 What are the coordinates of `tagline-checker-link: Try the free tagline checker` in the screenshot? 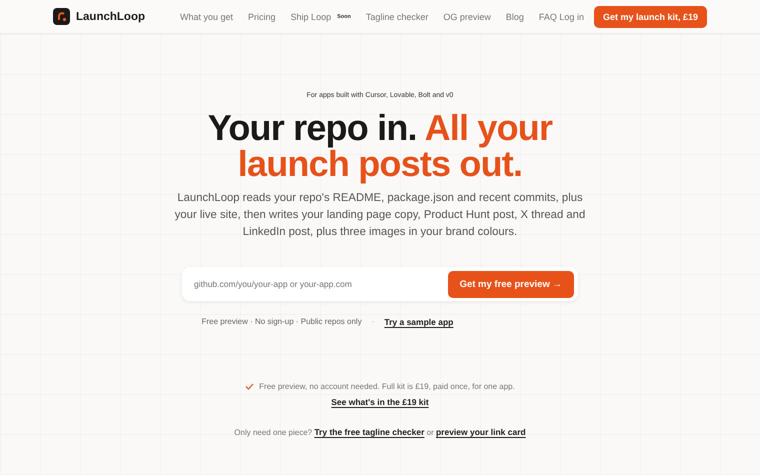 It's located at (369, 432).